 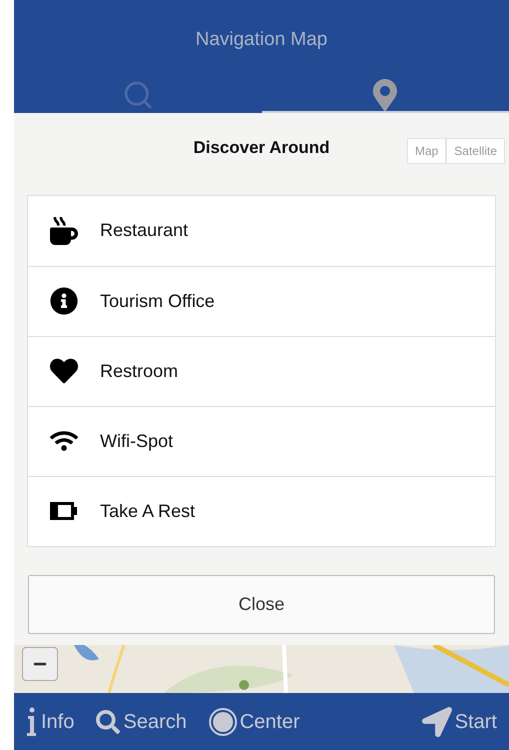 I want to click on zoom-out-button, so click(x=40, y=664).